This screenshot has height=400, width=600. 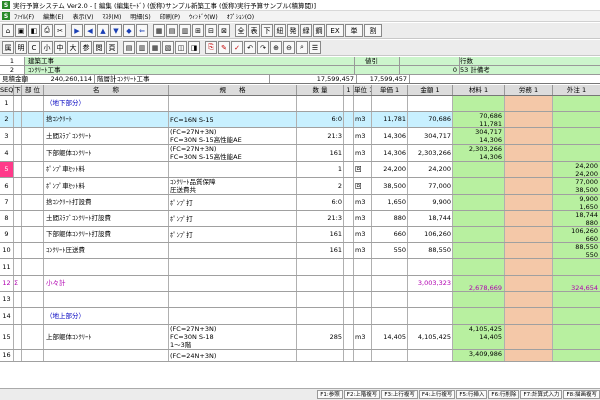 I want to click on row-name: 土間ｽﾗﾌﾞｺﾝｸﾘｰﾄ, so click(x=106, y=136).